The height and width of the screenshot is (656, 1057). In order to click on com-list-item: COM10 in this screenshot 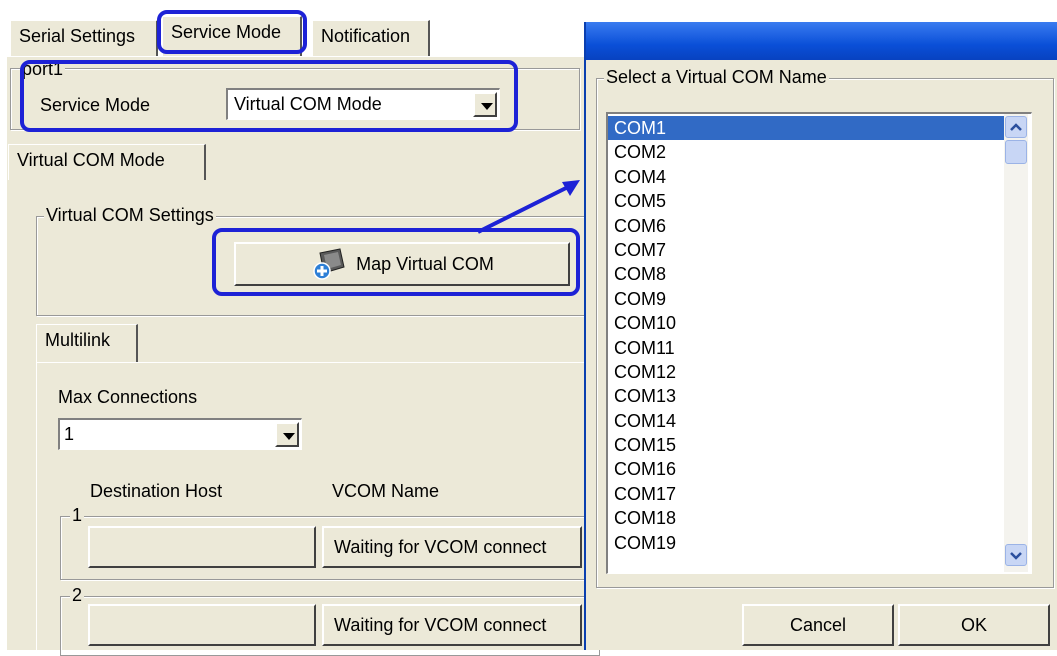, I will do `click(806, 323)`.